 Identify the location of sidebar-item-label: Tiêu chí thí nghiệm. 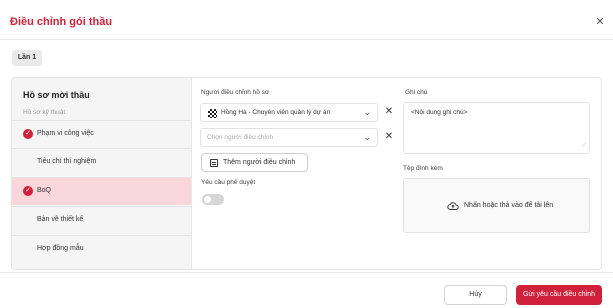
(67, 161).